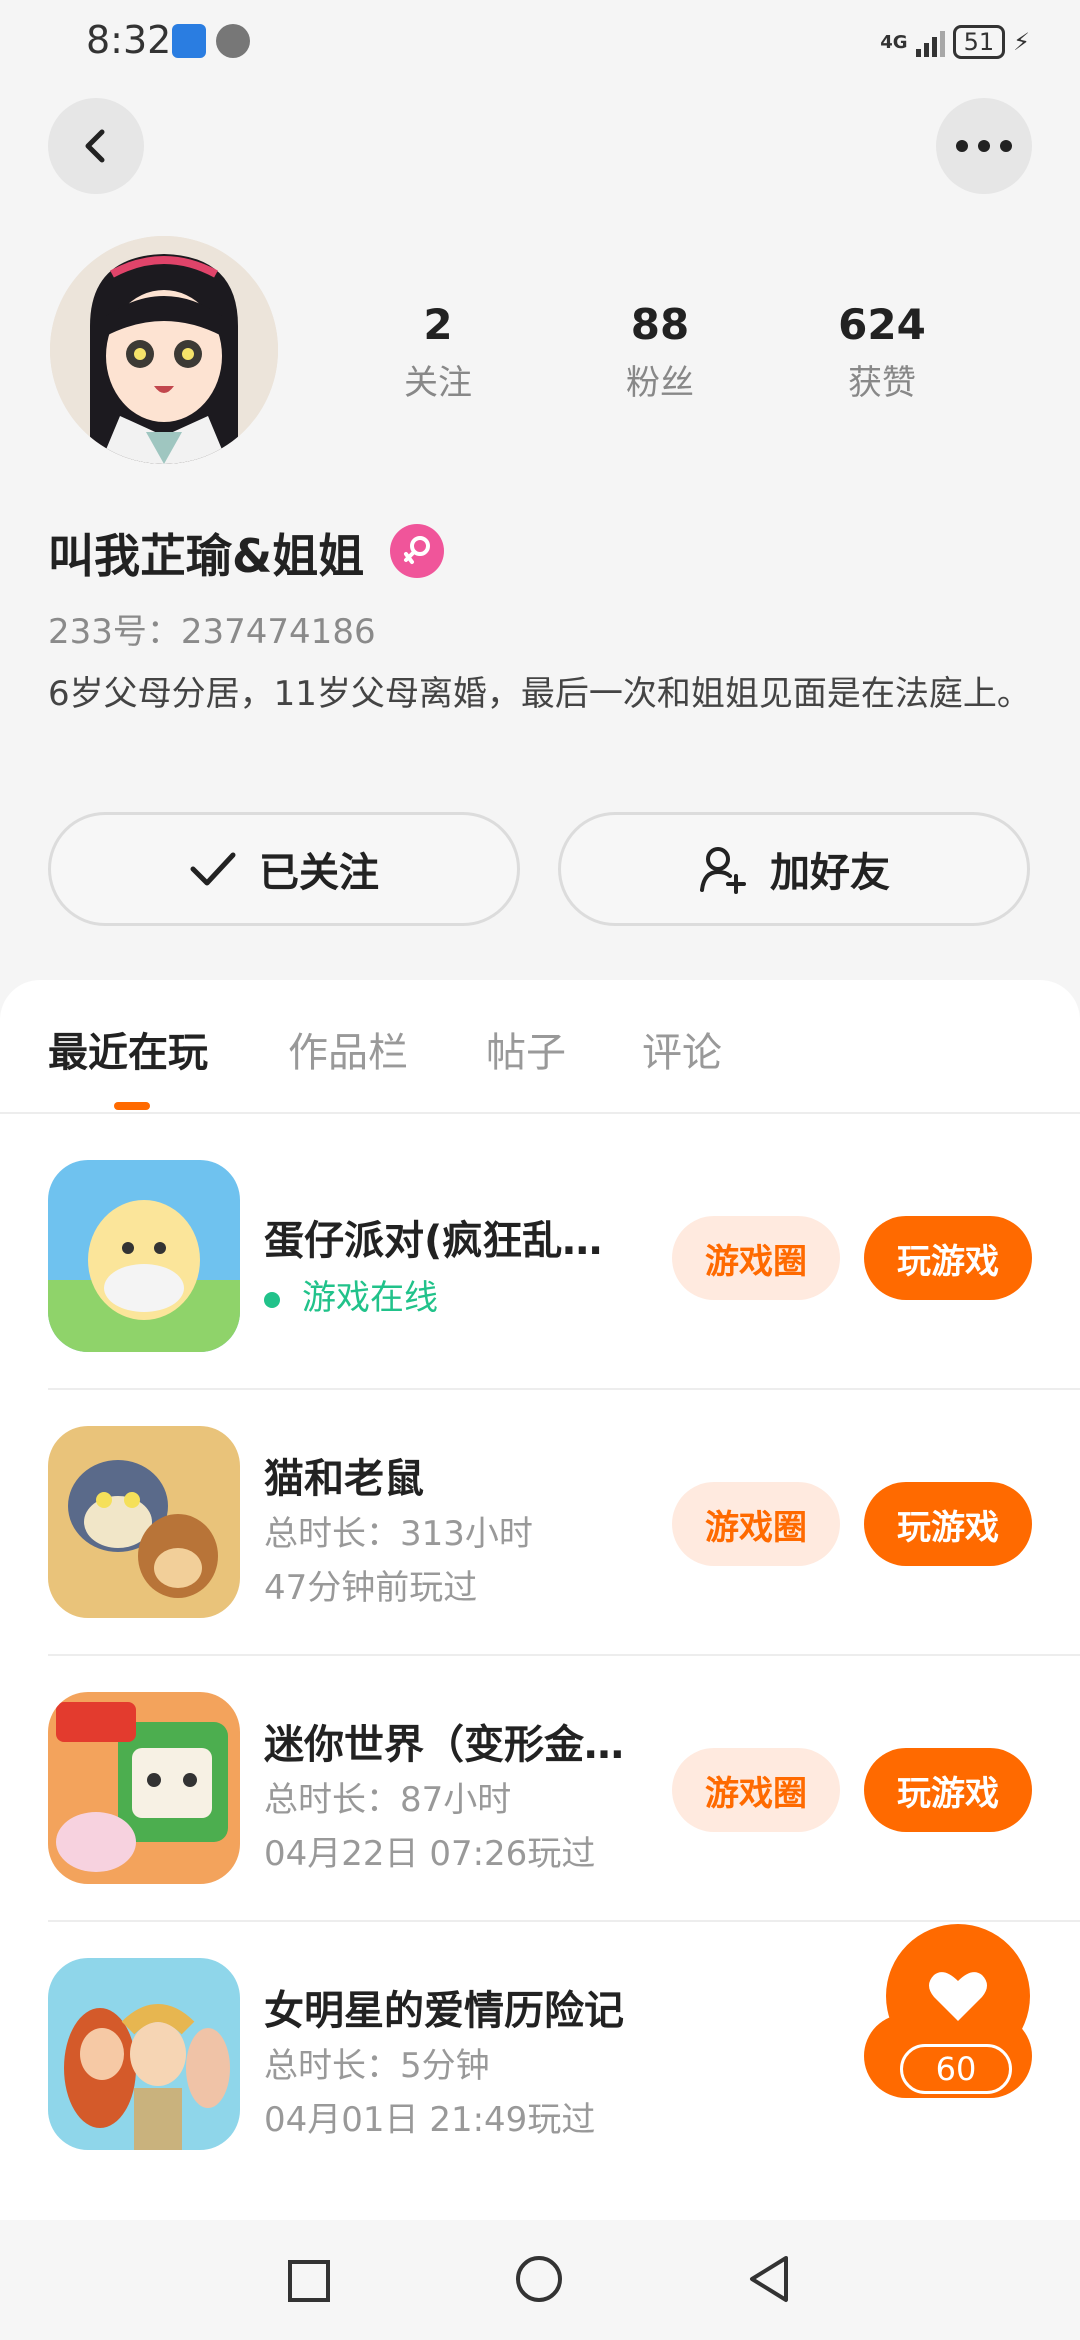 This screenshot has height=2340, width=1080. Describe the element at coordinates (894, 42) in the screenshot. I see `network-type: 4G` at that location.